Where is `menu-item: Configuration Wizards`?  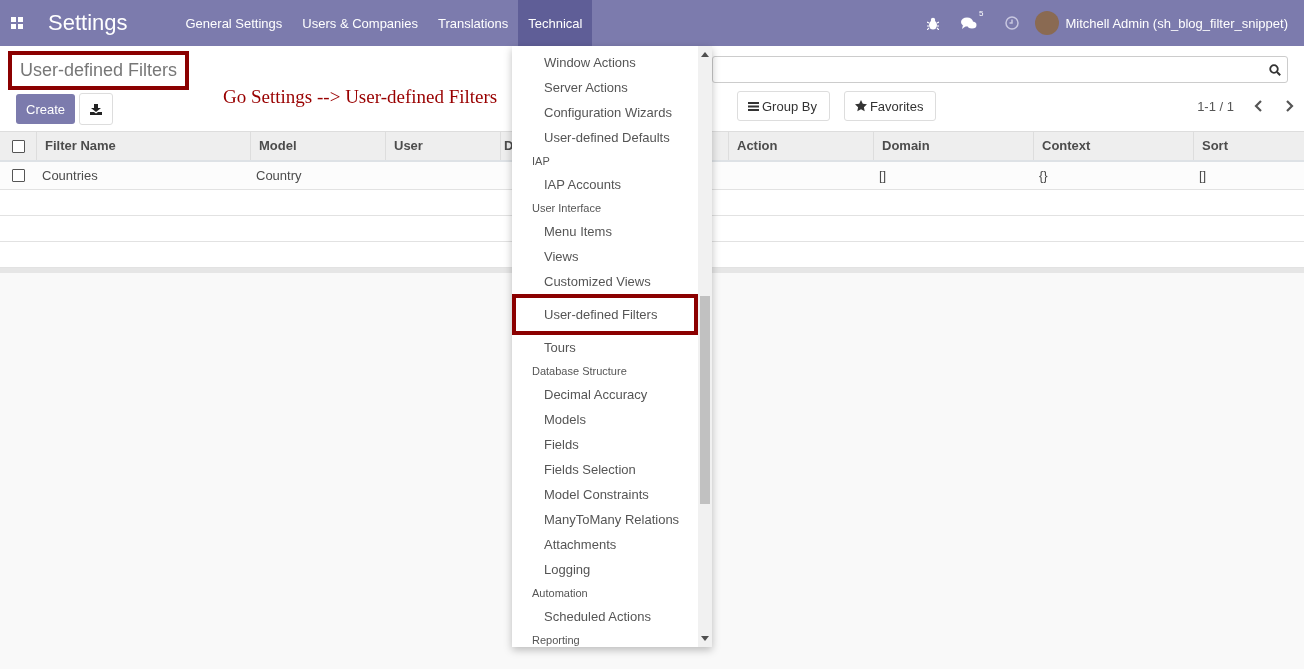 menu-item: Configuration Wizards is located at coordinates (605, 112).